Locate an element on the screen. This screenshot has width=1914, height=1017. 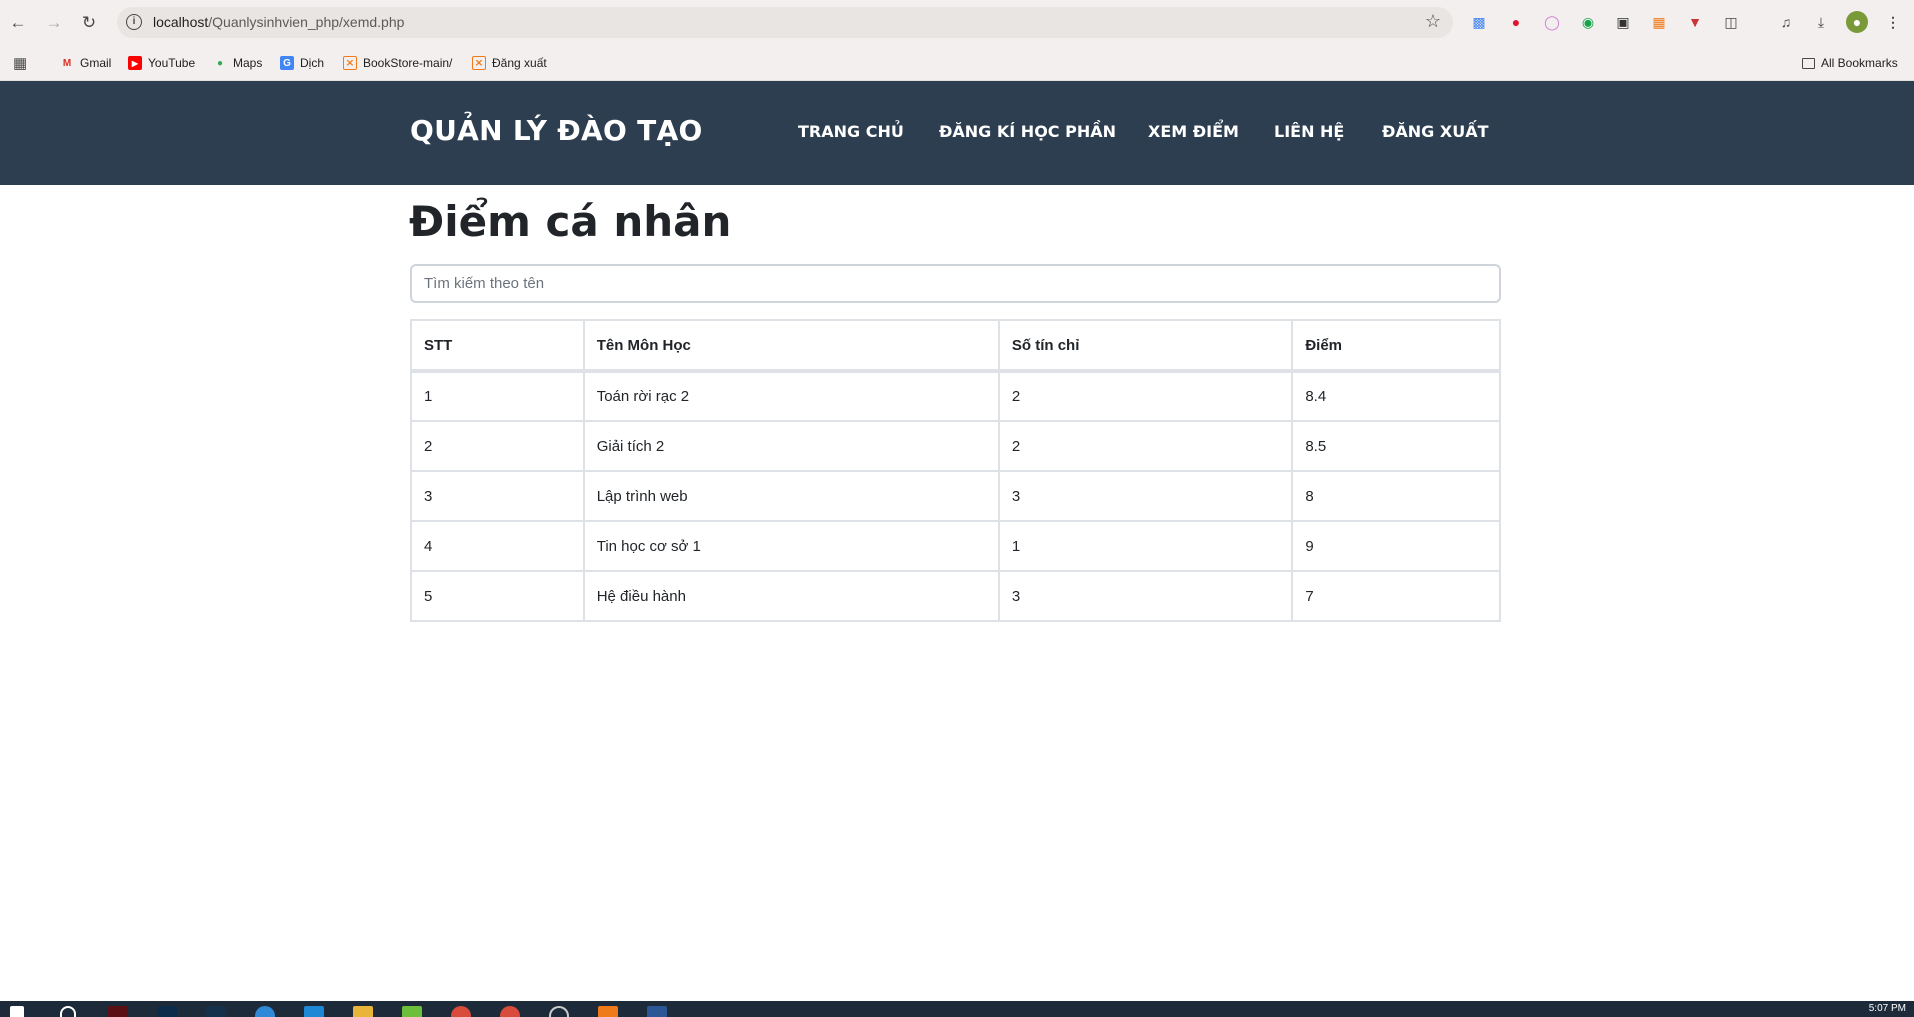
apps-grid-icon: ▦ is located at coordinates (20, 63).